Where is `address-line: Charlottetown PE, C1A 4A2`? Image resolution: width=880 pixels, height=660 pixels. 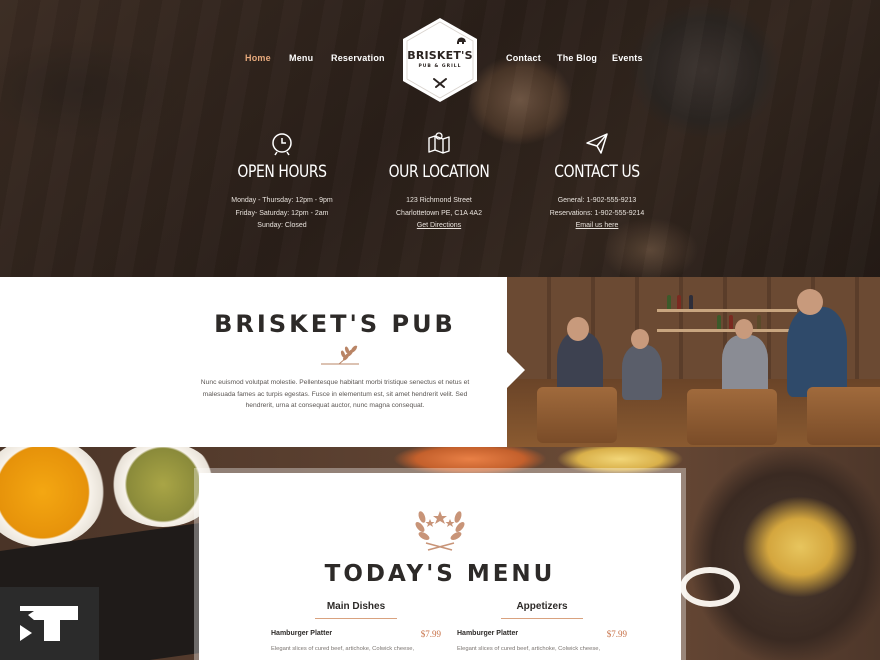
address-line: Charlottetown PE, C1A 4A2 is located at coordinates (439, 213).